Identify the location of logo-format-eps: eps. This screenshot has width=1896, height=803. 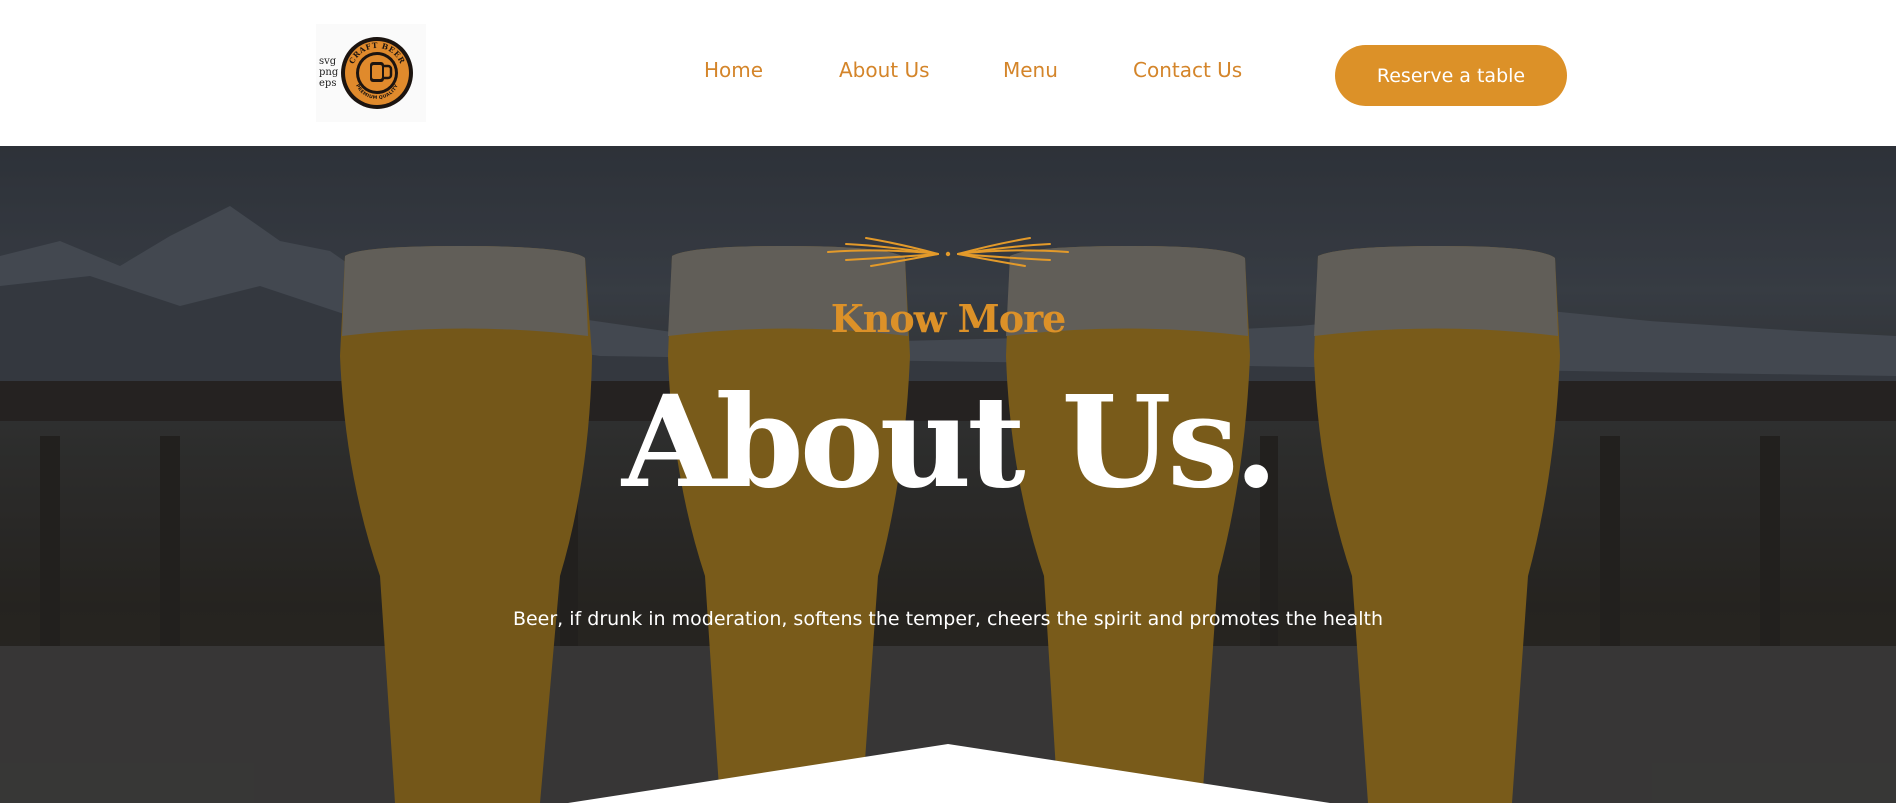
(328, 83).